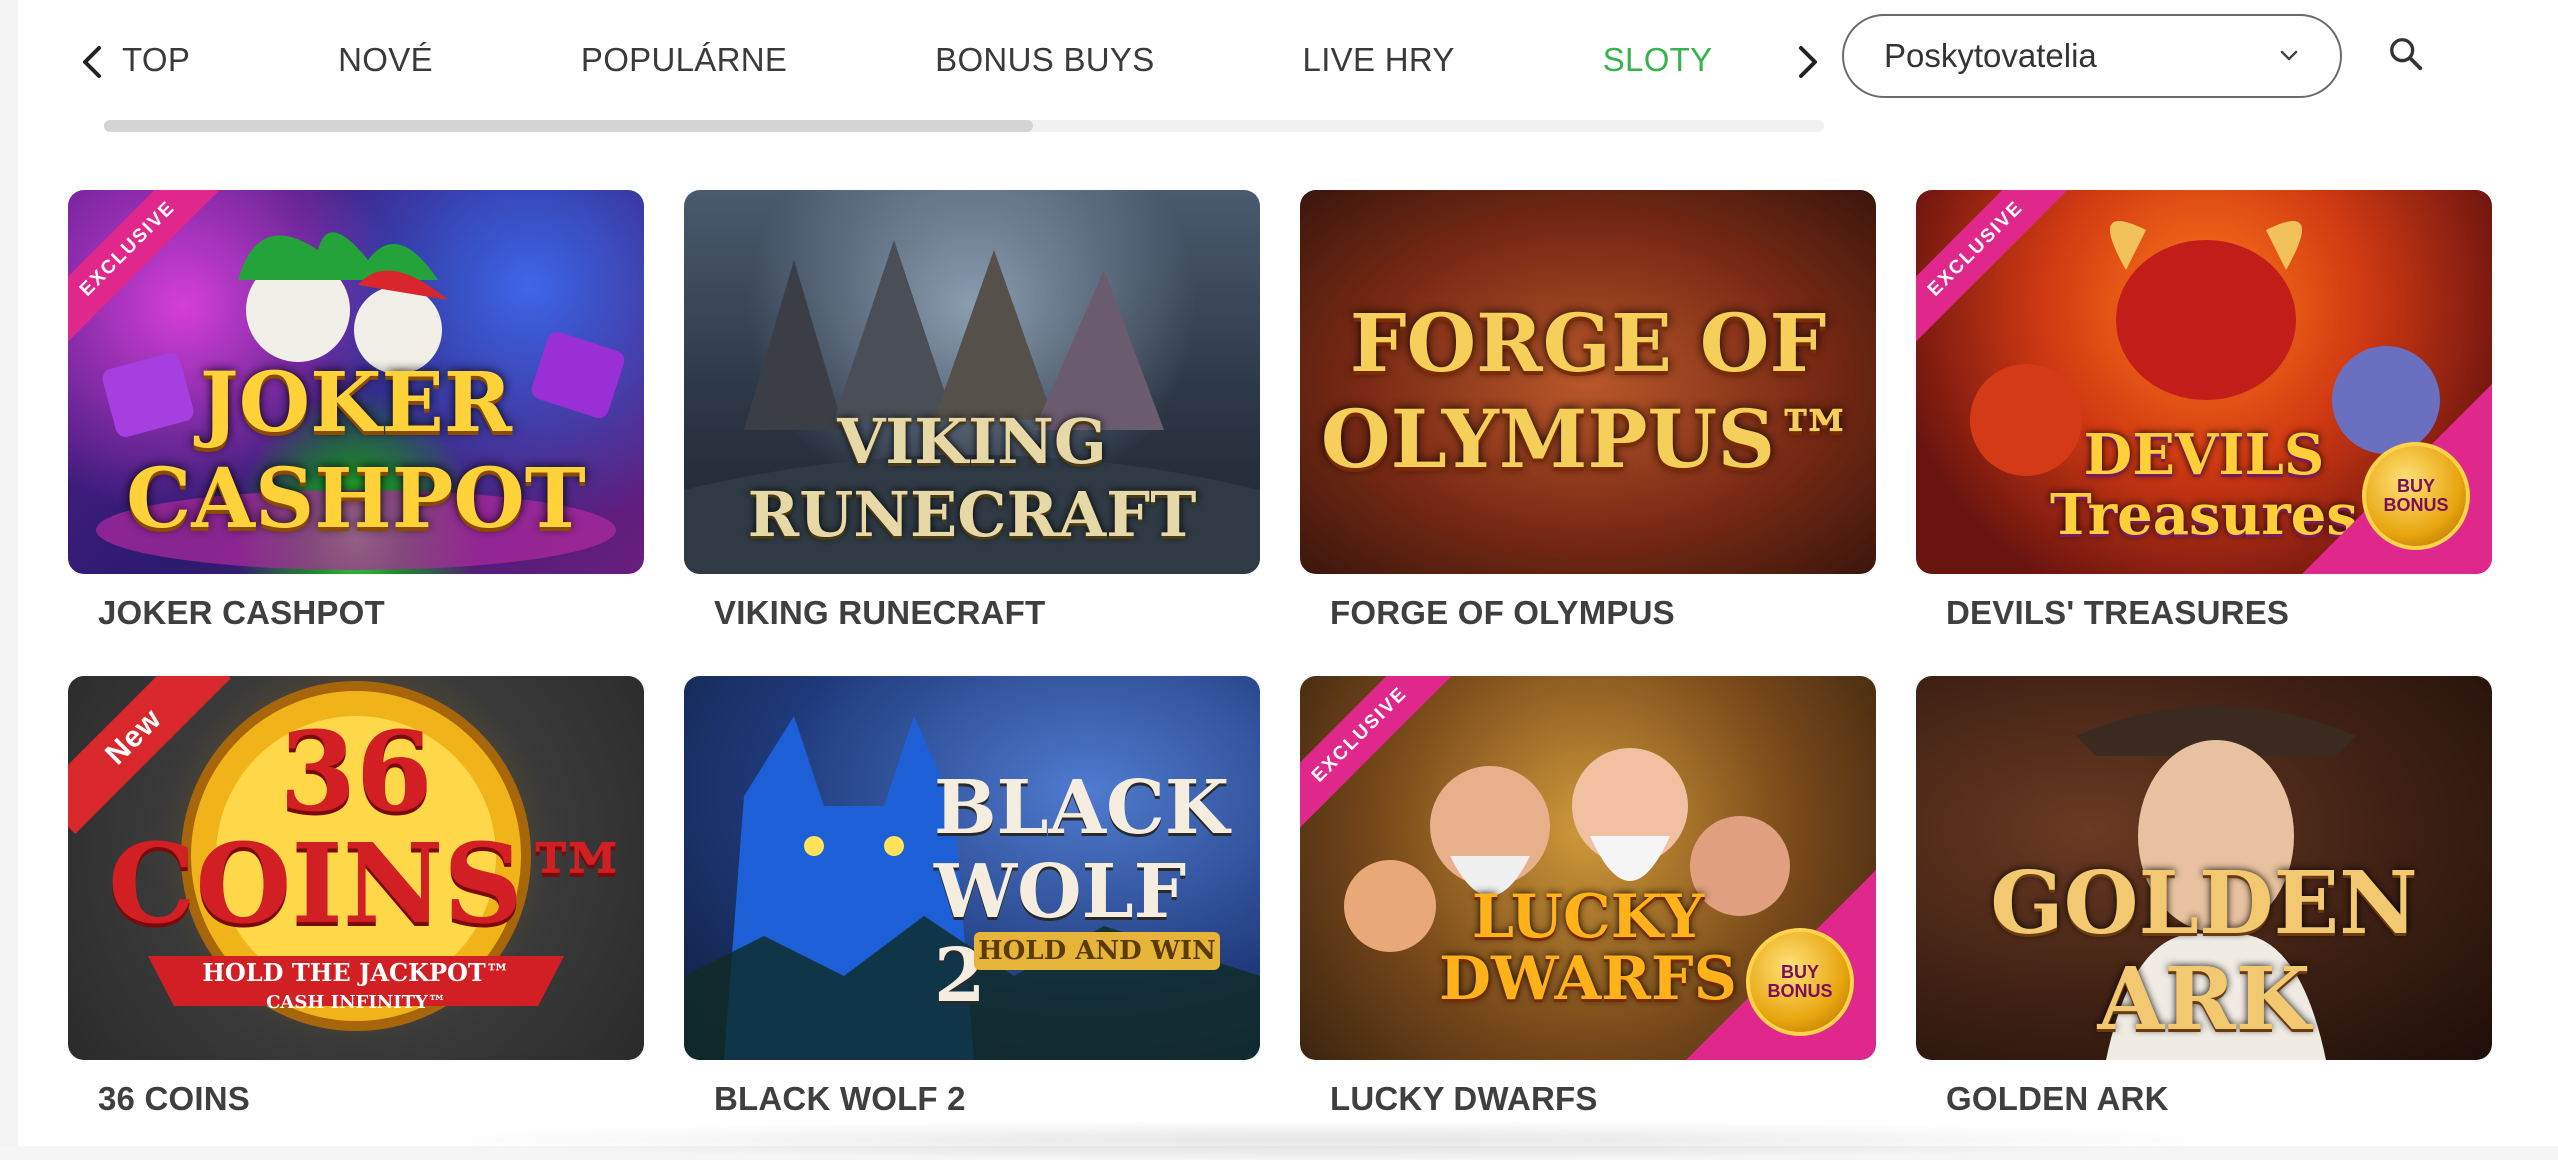 This screenshot has height=1160, width=2558. What do you see at coordinates (1588, 868) in the screenshot?
I see `game-thumbnail: LUCKY DWARFS BUY BONUS EXCLUSIVE` at bounding box center [1588, 868].